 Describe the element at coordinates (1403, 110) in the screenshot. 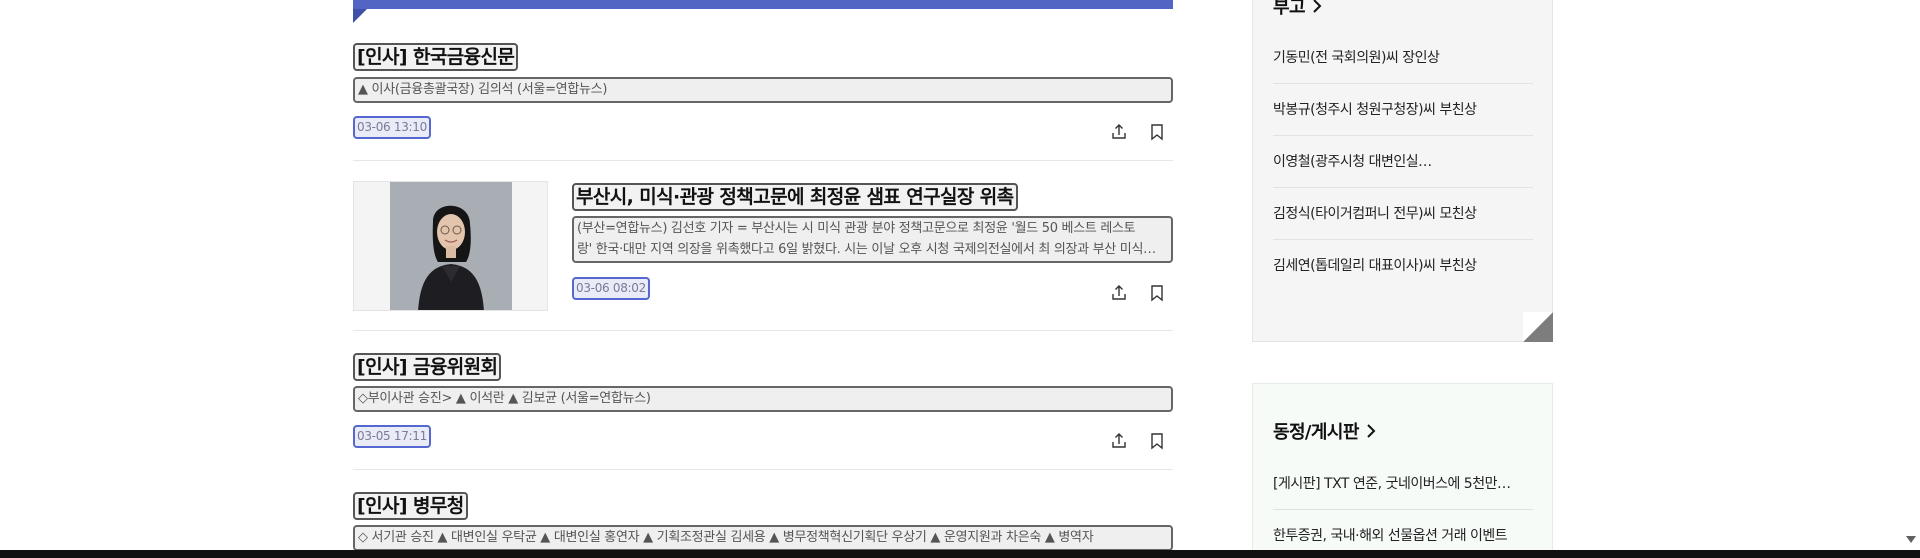

I see `list-item: 박봉규(청주시 청원구청장)씨 부친상` at that location.